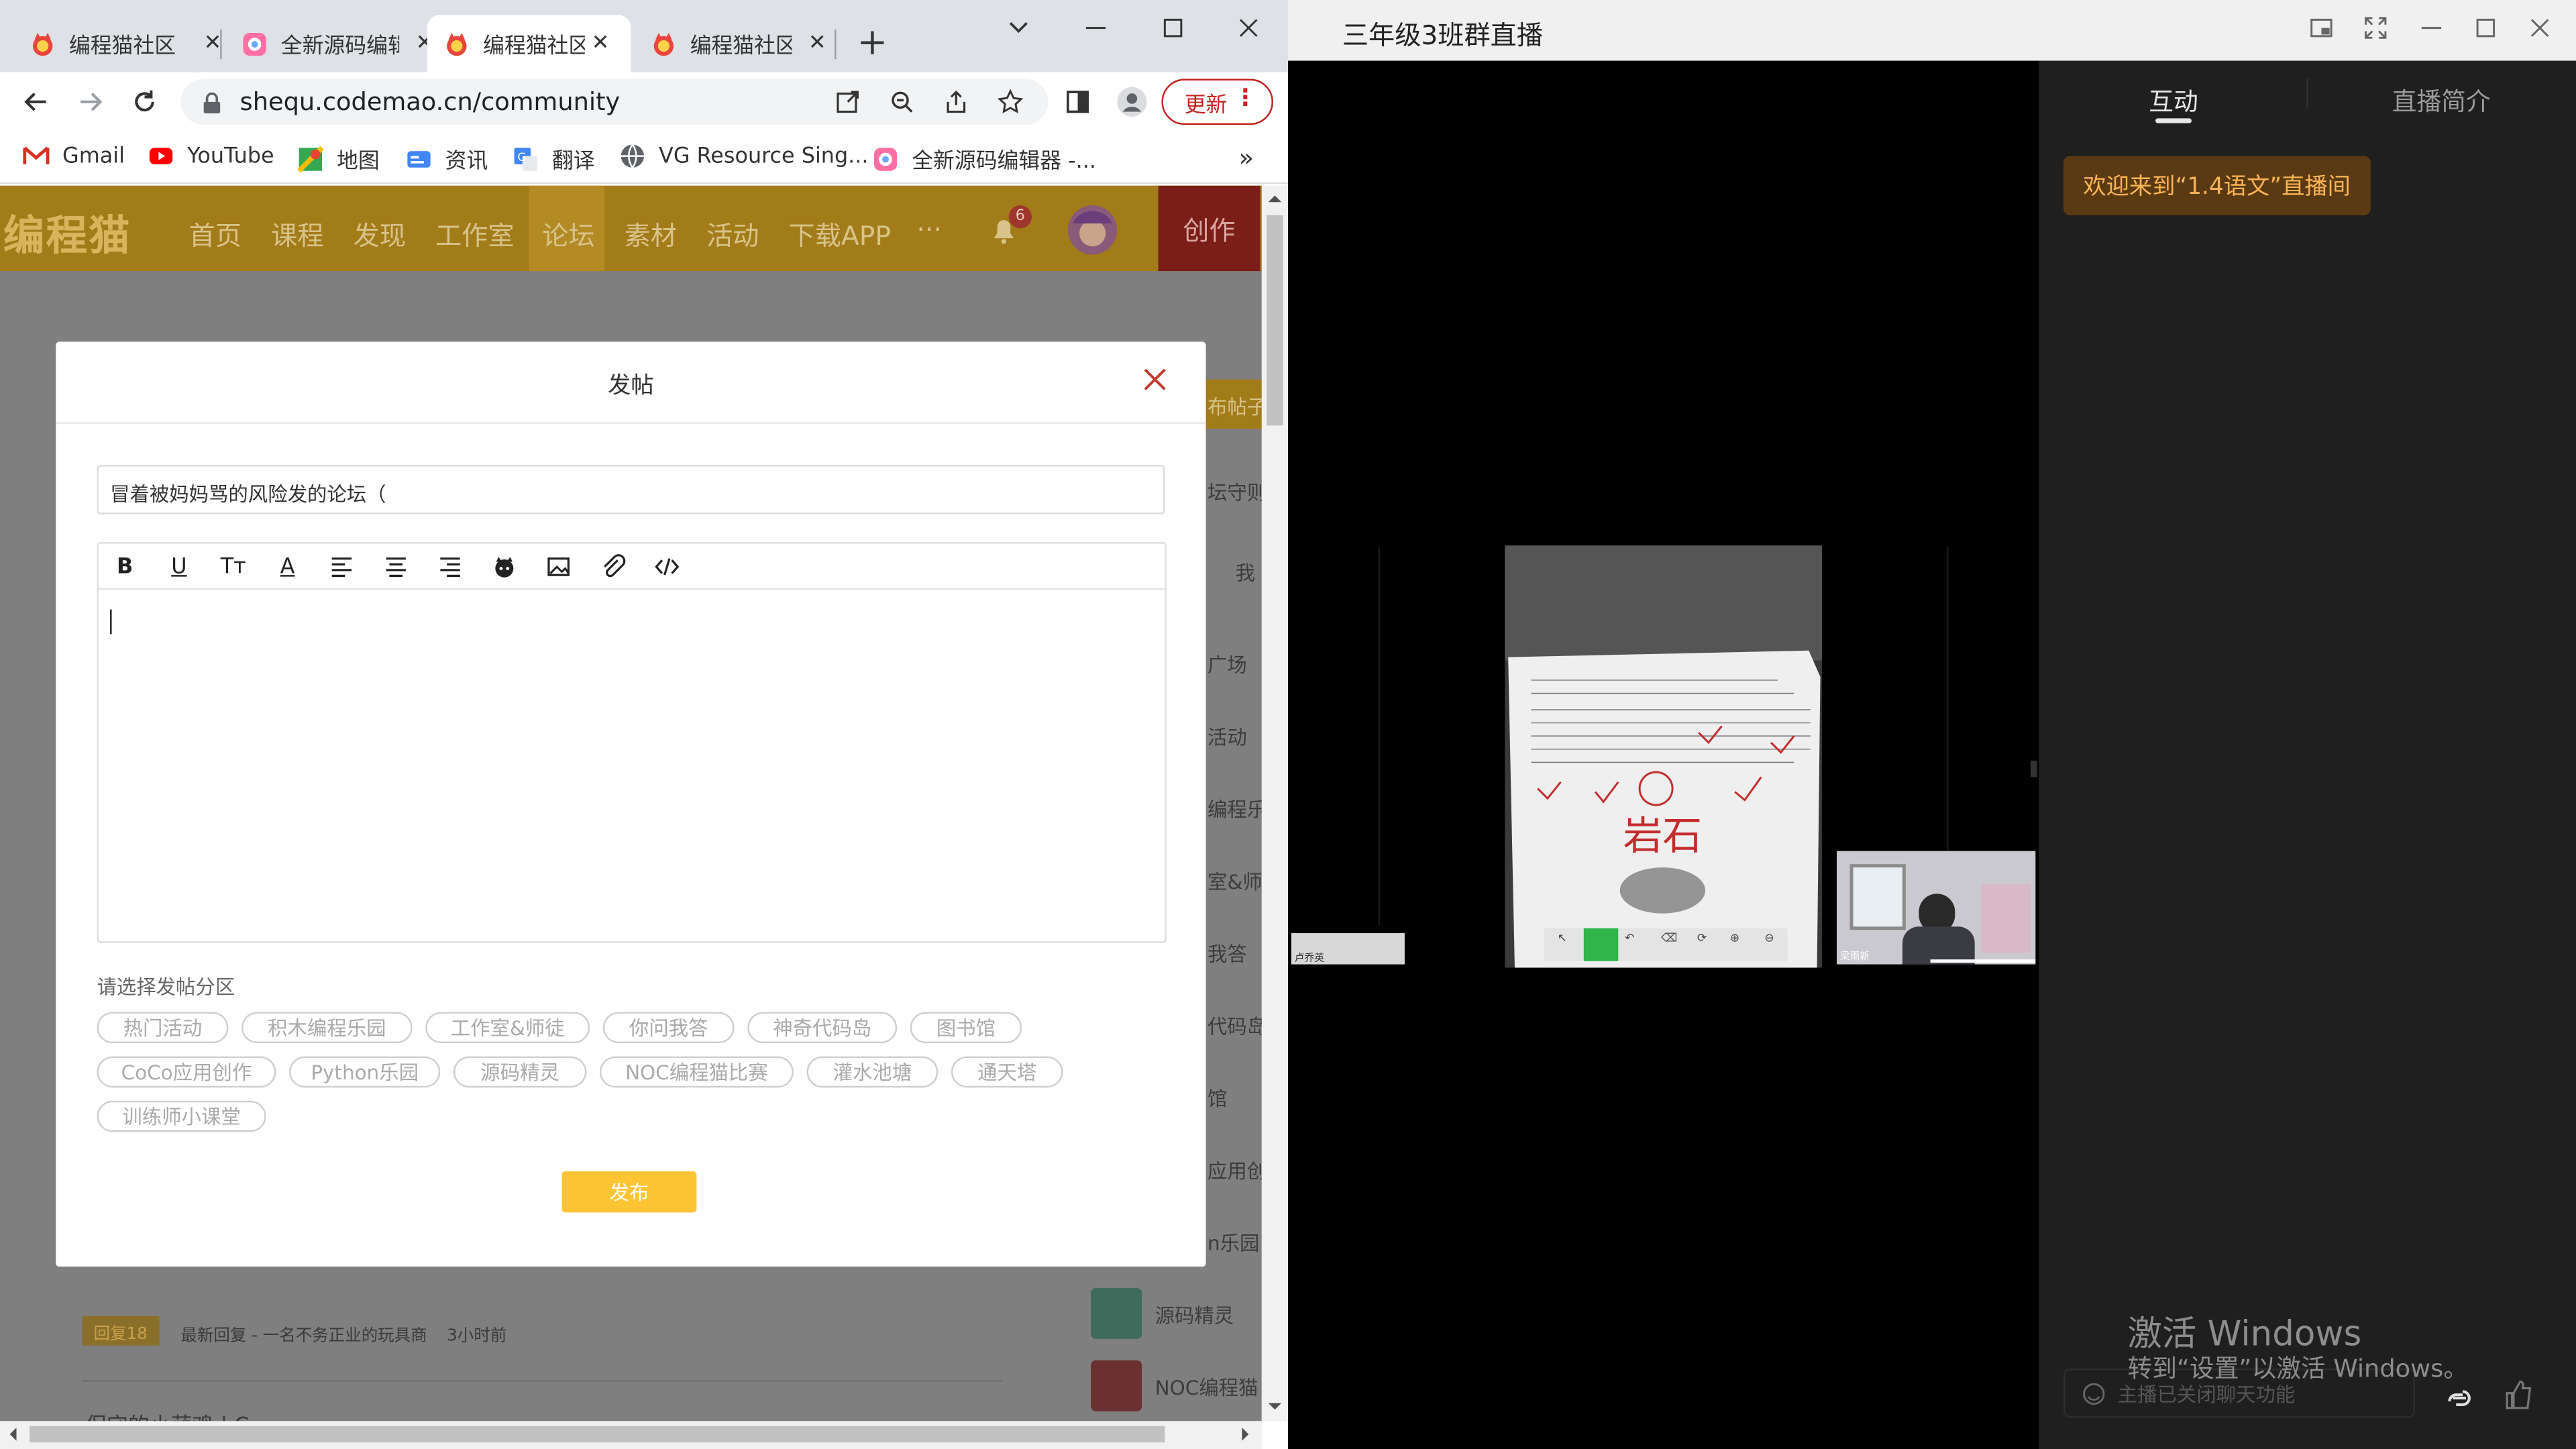 Image resolution: width=2576 pixels, height=1449 pixels. Describe the element at coordinates (1092, 230) in the screenshot. I see `user-avatar` at that location.